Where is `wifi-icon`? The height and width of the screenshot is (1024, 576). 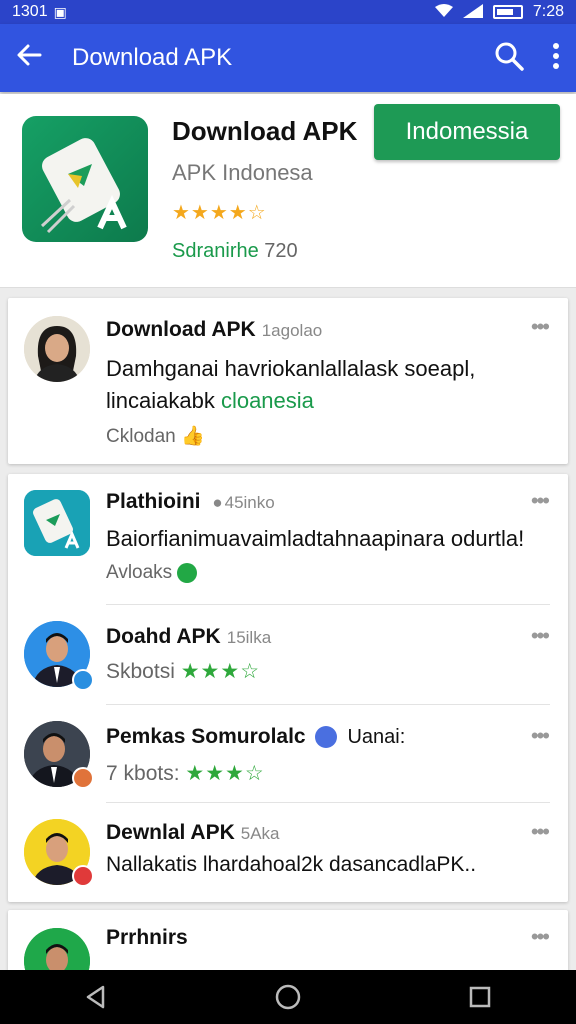
wifi-icon is located at coordinates (443, 12).